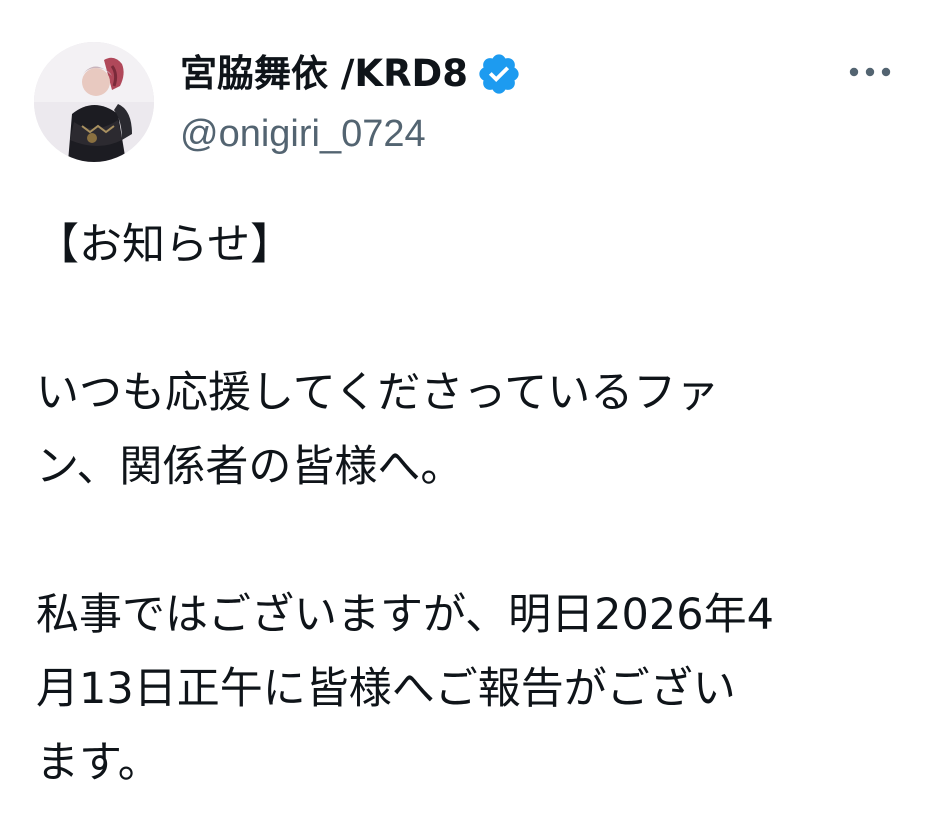  Describe the element at coordinates (378, 430) in the screenshot. I see `tweet-paragraph-greeting: いつも応援してくださっているファ ン、関係者の皆様へ。` at that location.